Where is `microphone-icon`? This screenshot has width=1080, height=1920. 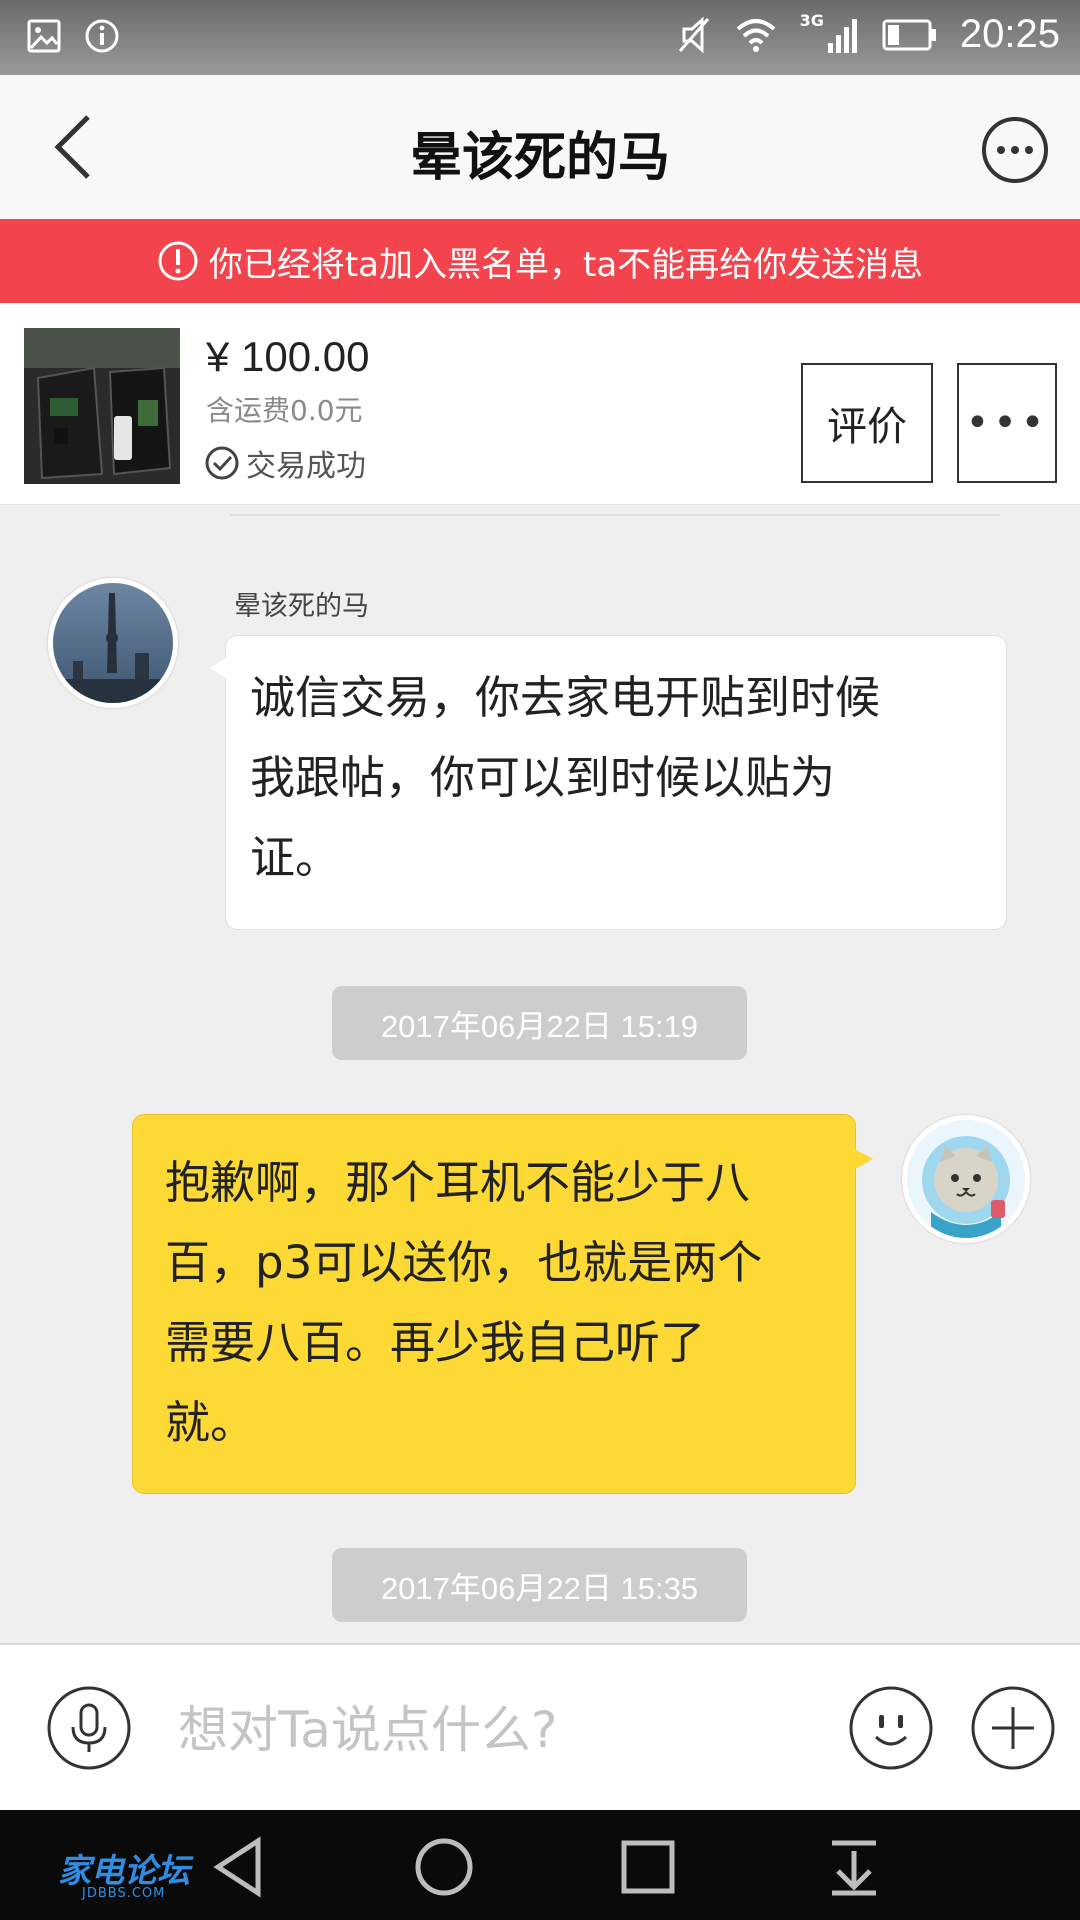 microphone-icon is located at coordinates (89, 1728).